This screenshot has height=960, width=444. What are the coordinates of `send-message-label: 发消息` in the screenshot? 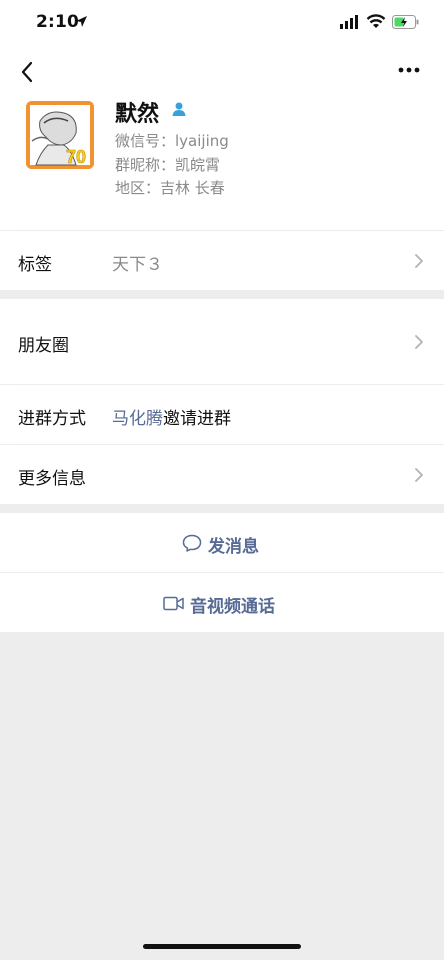 It's located at (233, 547).